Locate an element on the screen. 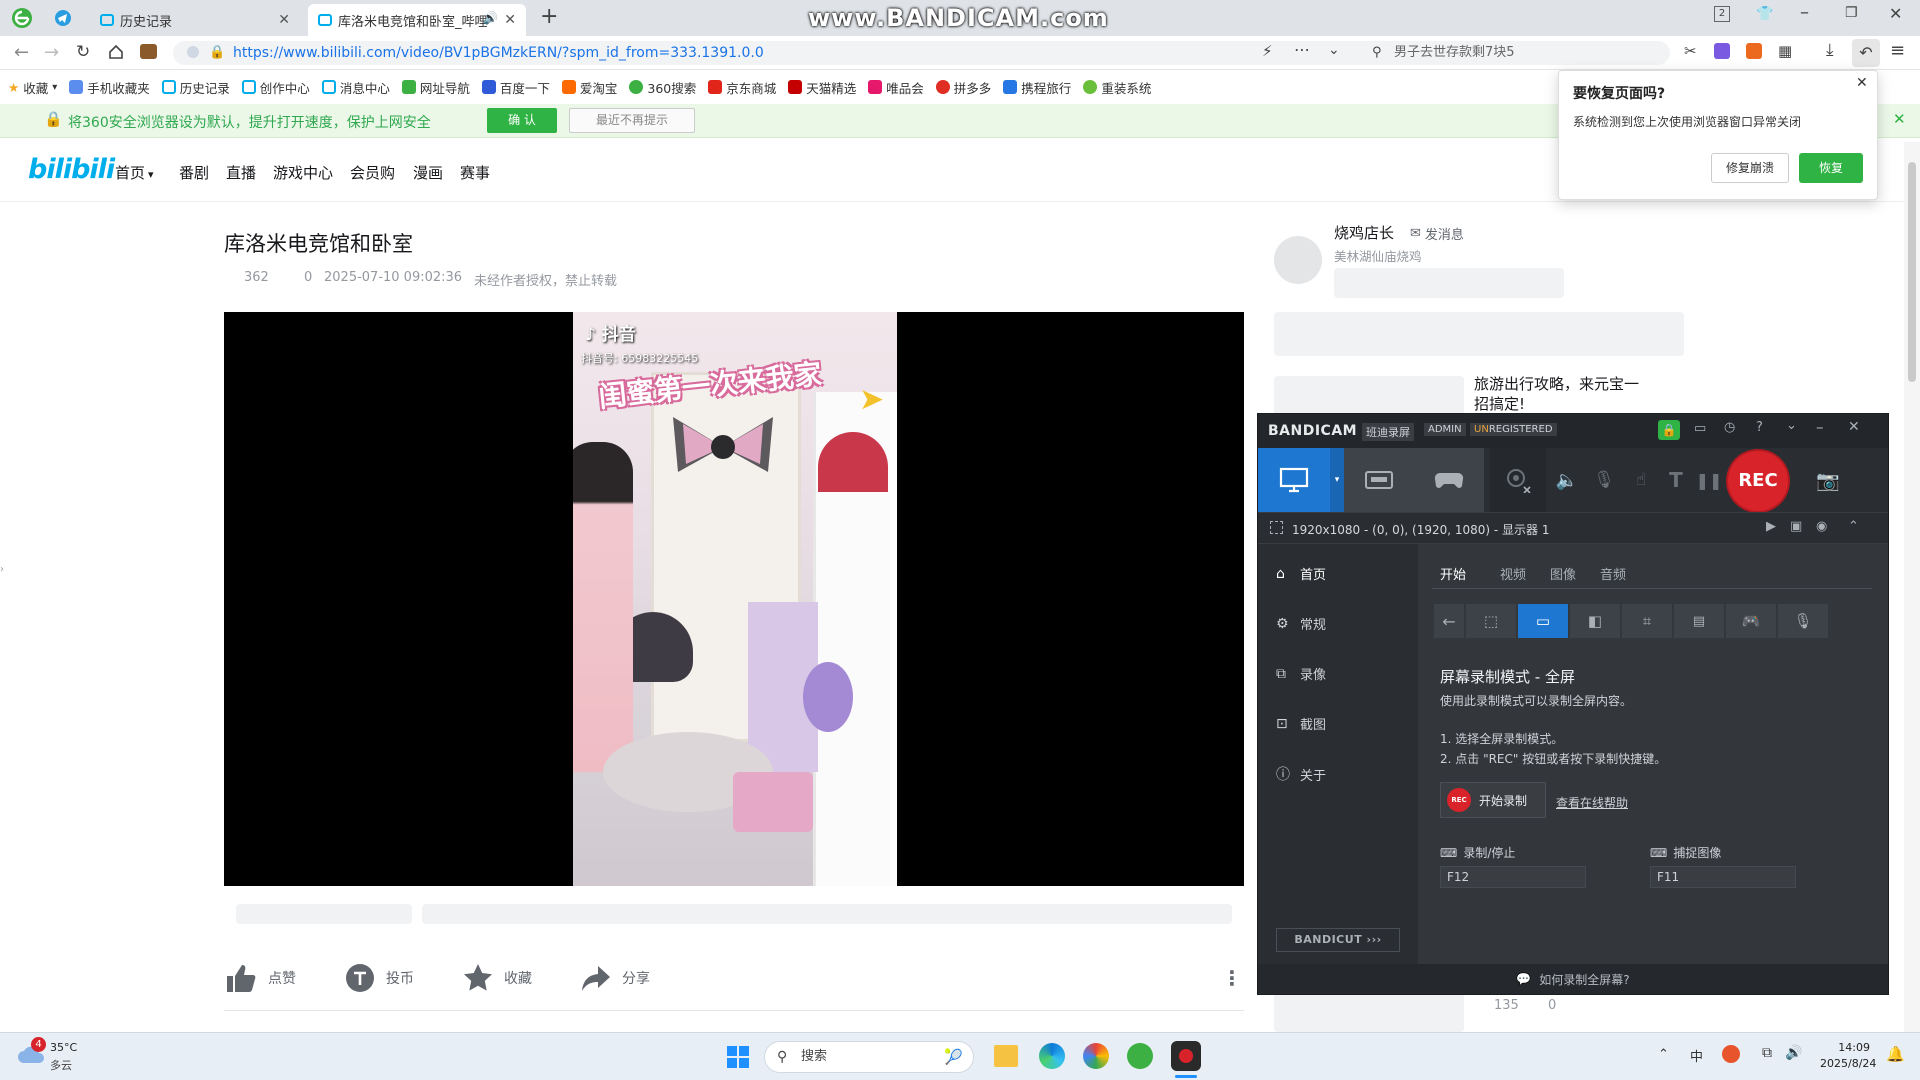  shirt-icon: 👕 is located at coordinates (1764, 14).